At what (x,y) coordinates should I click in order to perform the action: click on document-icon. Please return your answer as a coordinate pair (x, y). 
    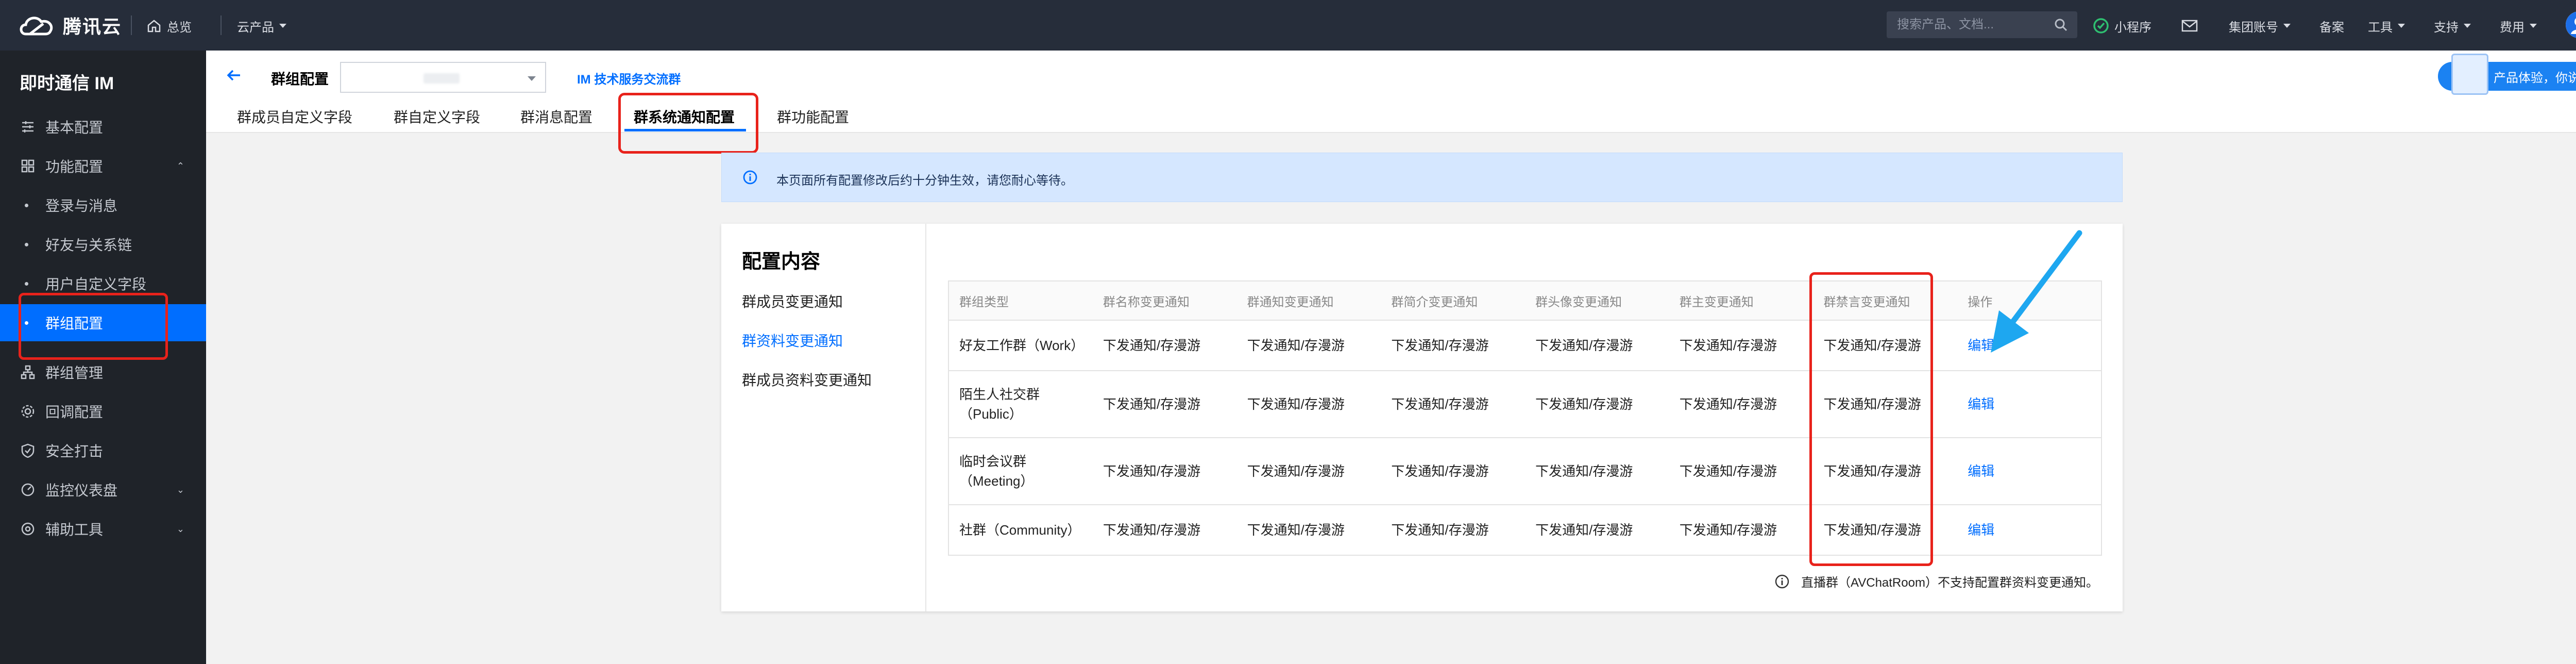
    Looking at the image, I should click on (2470, 74).